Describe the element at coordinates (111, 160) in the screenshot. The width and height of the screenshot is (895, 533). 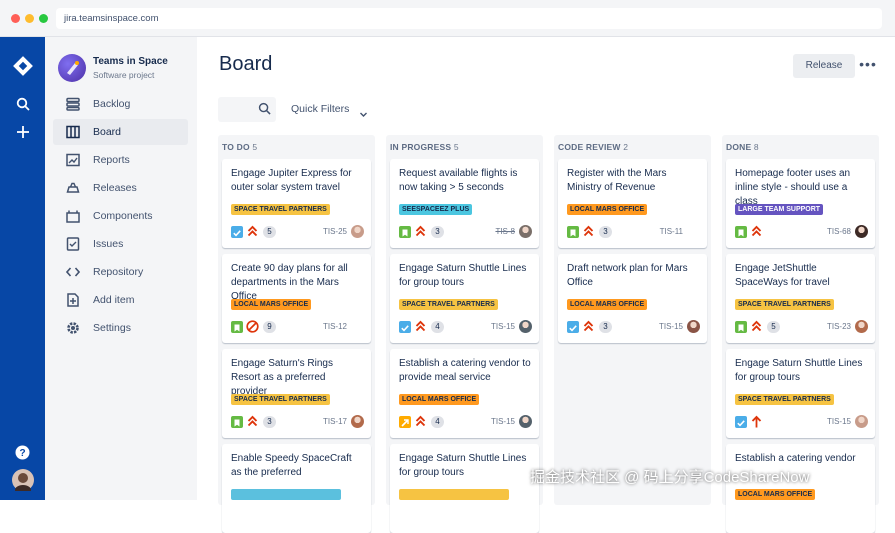
I see `sidebar-item-label: Reports` at that location.